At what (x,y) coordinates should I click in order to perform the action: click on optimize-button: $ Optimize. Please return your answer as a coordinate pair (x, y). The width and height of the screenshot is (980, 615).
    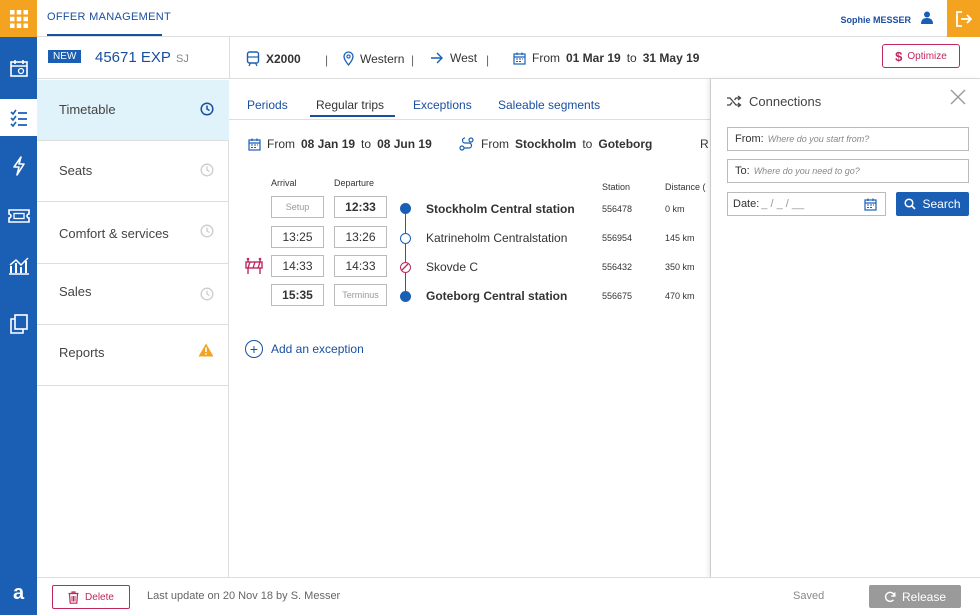
    Looking at the image, I should click on (921, 56).